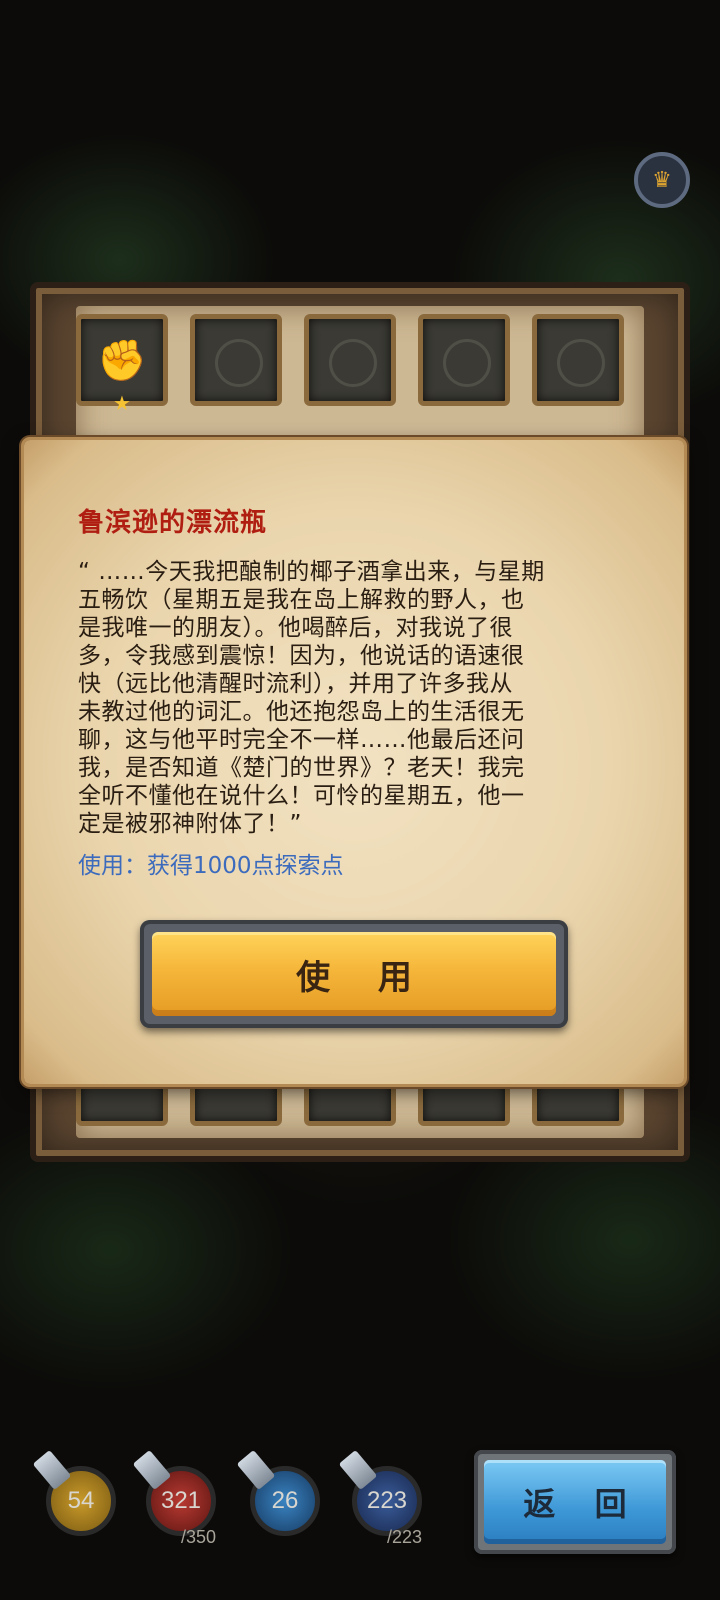 The height and width of the screenshot is (1600, 720). What do you see at coordinates (173, 523) in the screenshot?
I see `item-title: 鲁滨逊的漂流瓶` at bounding box center [173, 523].